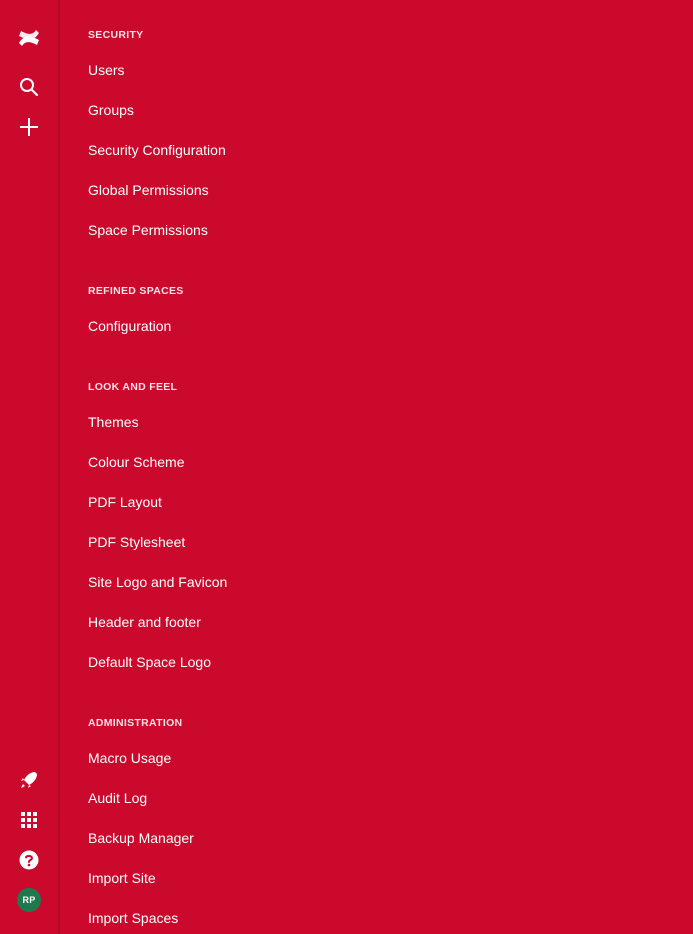 This screenshot has width=693, height=934. I want to click on nav-item-global-permissions: Global Permissions, so click(148, 190).